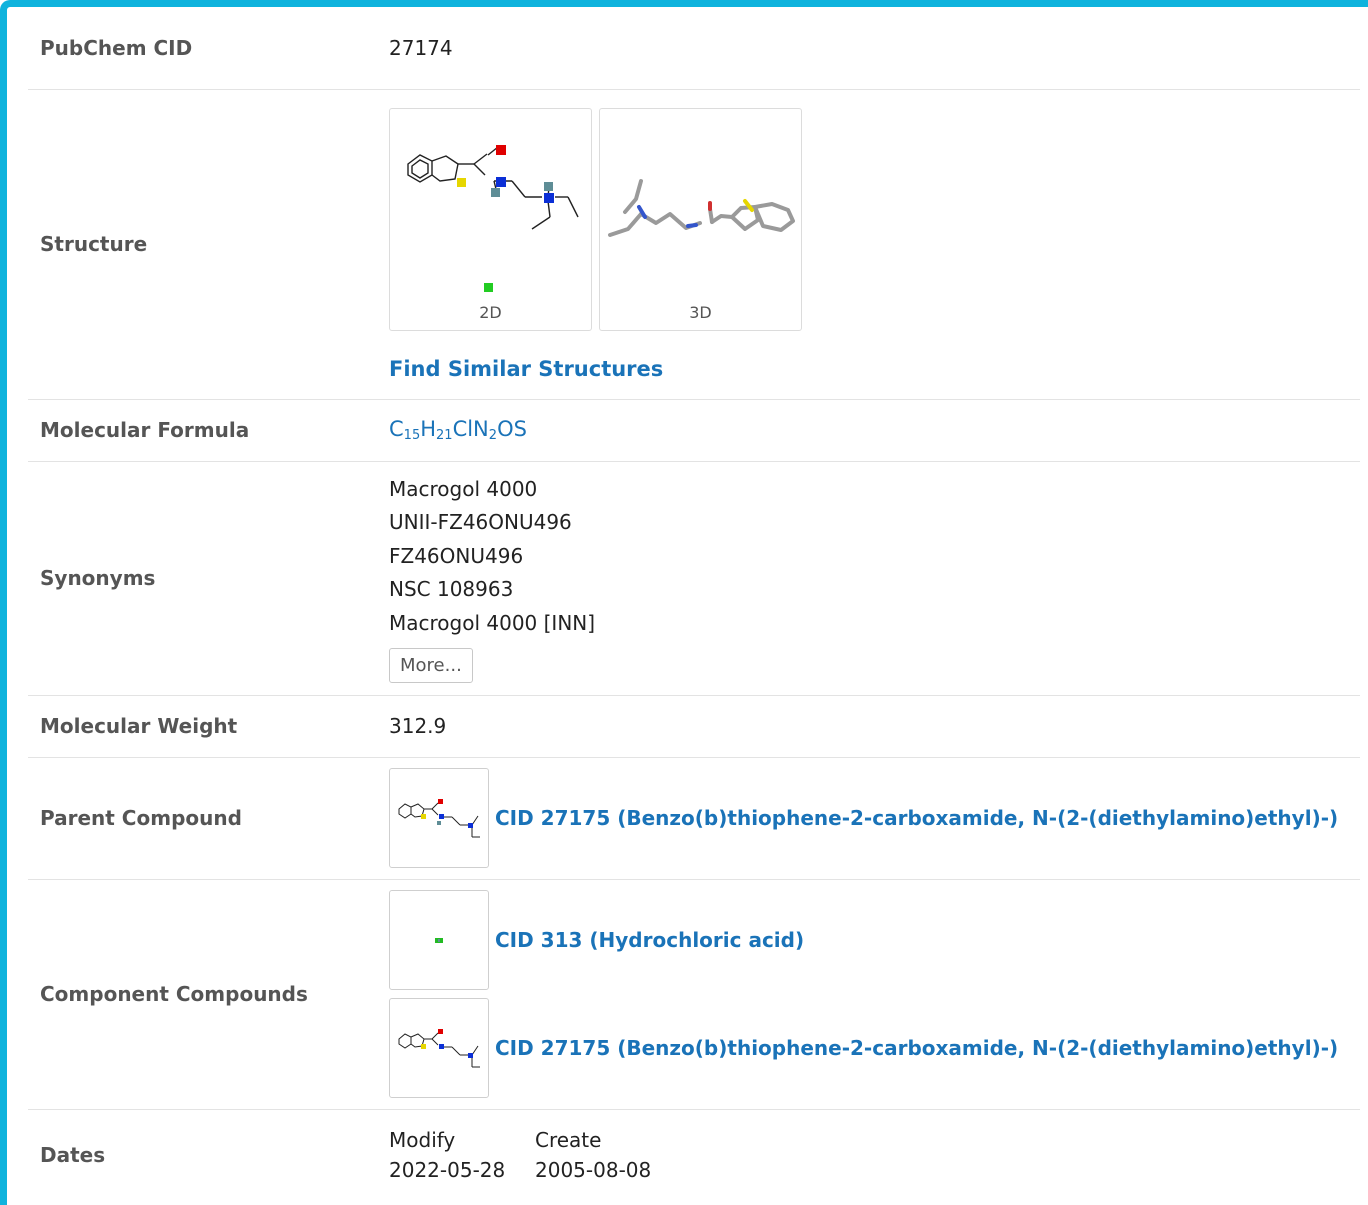 The height and width of the screenshot is (1205, 1368). I want to click on cid-value: 27174, so click(874, 48).